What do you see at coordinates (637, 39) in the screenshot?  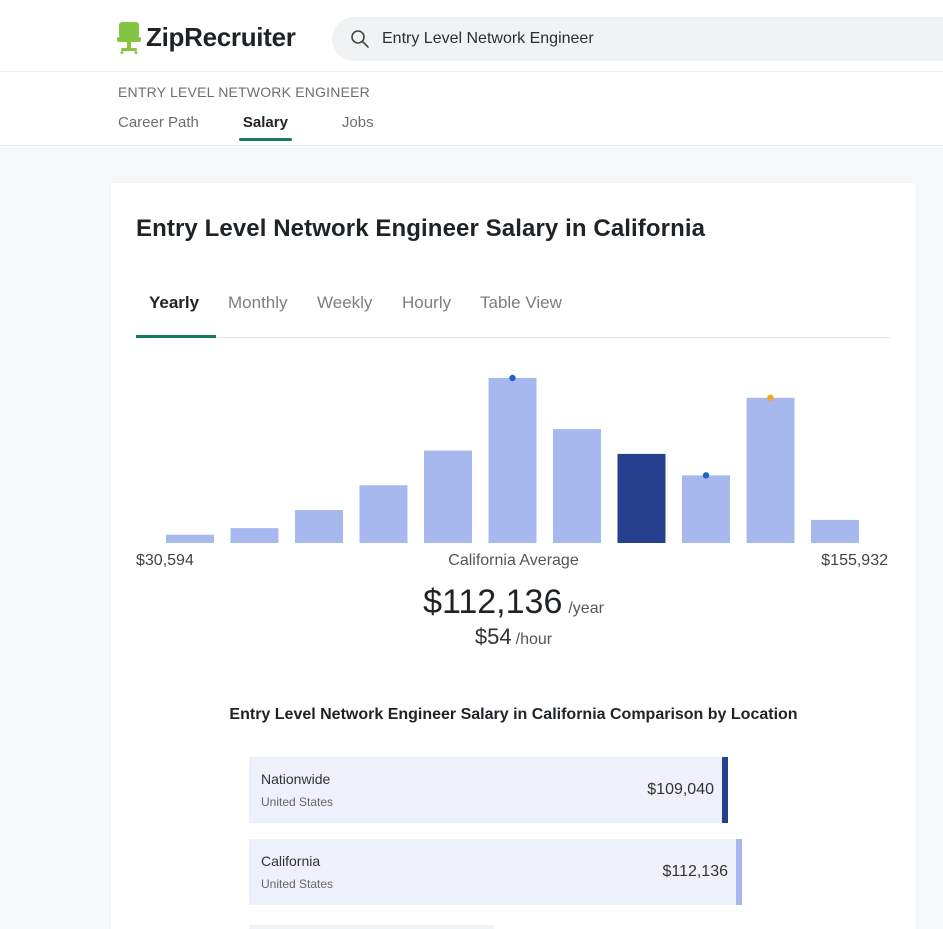 I see `search-bar: Entry Level Network Engineer` at bounding box center [637, 39].